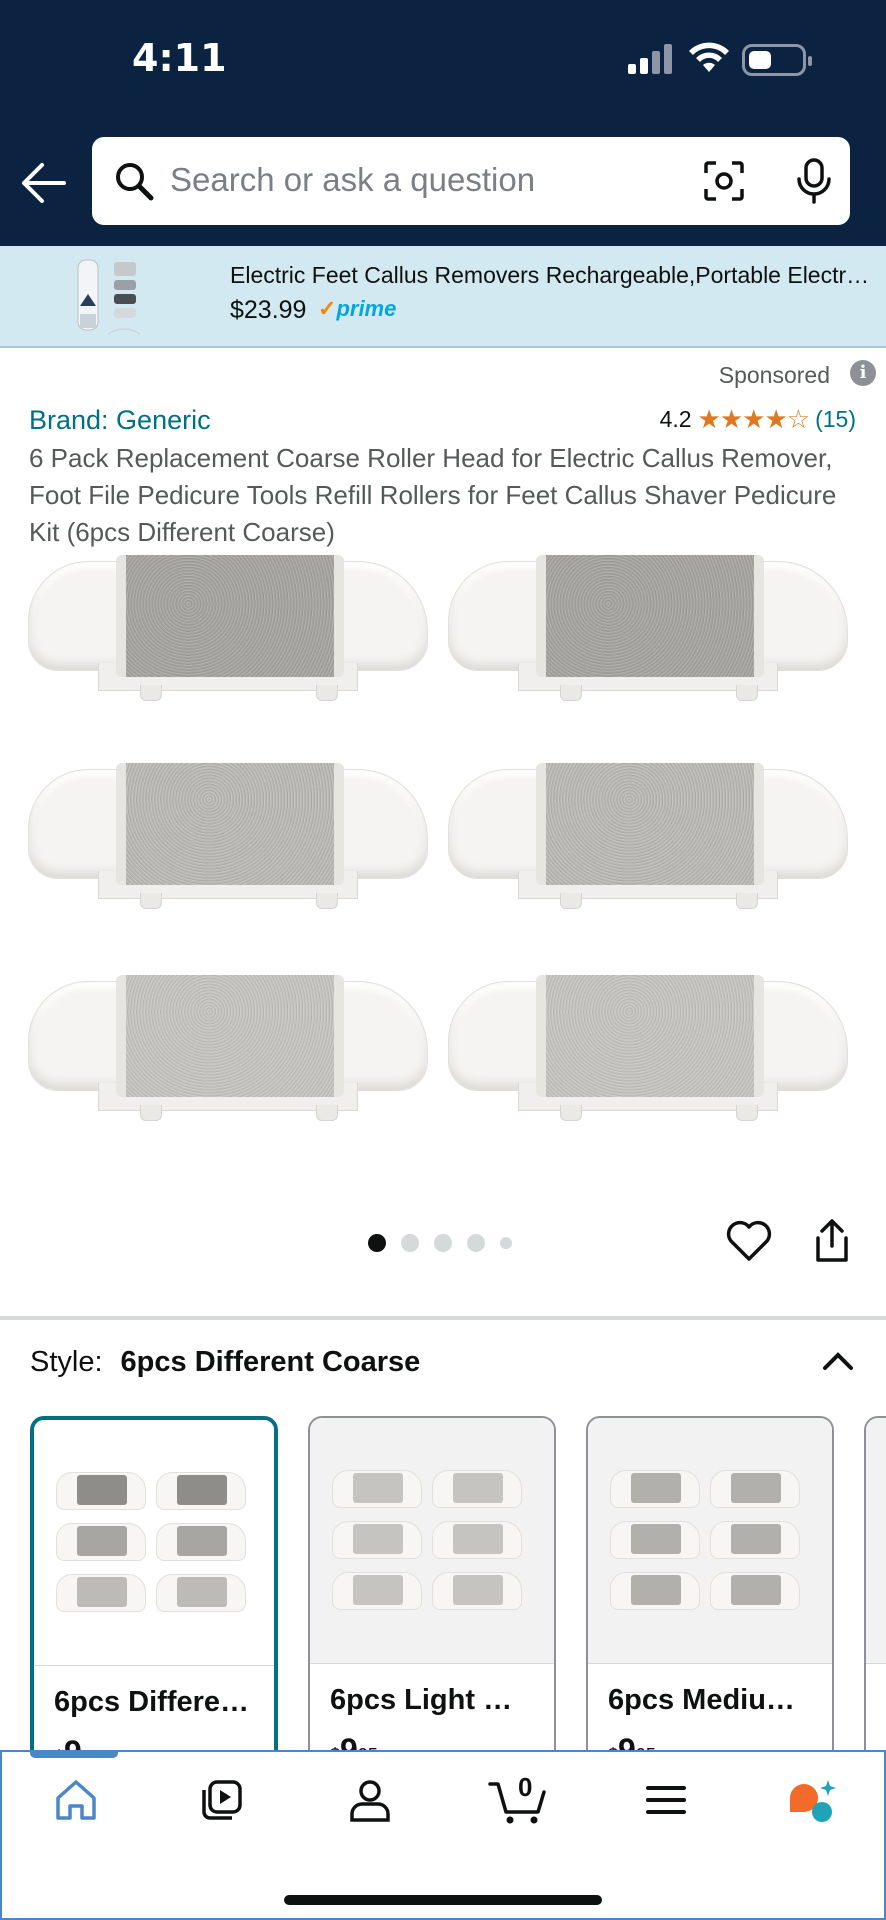 The width and height of the screenshot is (886, 1920). What do you see at coordinates (109, 297) in the screenshot?
I see `sponsored-product-image` at bounding box center [109, 297].